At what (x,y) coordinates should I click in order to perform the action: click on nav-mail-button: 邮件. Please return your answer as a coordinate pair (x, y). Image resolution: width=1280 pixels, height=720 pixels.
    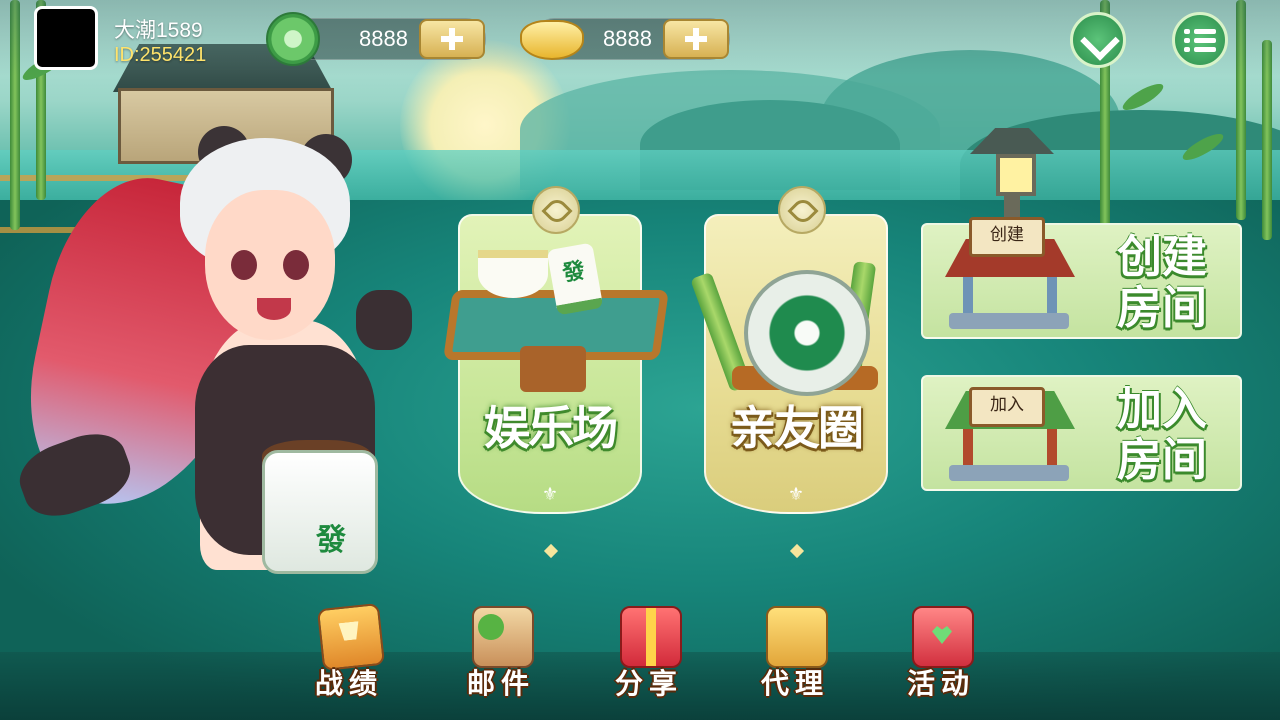
    Looking at the image, I should click on (501, 656).